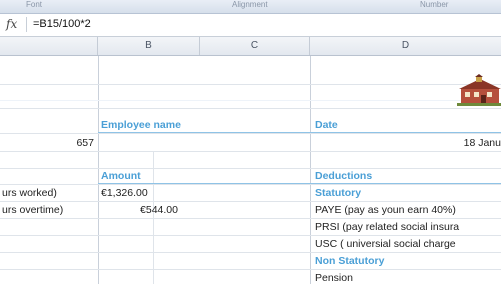  Describe the element at coordinates (387, 227) in the screenshot. I see `prsi-label: PRSI (pay related social insura` at that location.